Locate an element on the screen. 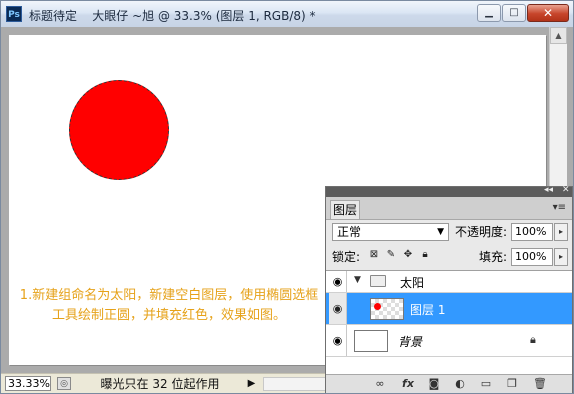 The height and width of the screenshot is (394, 574). layer-name-background: 背景 is located at coordinates (410, 342).